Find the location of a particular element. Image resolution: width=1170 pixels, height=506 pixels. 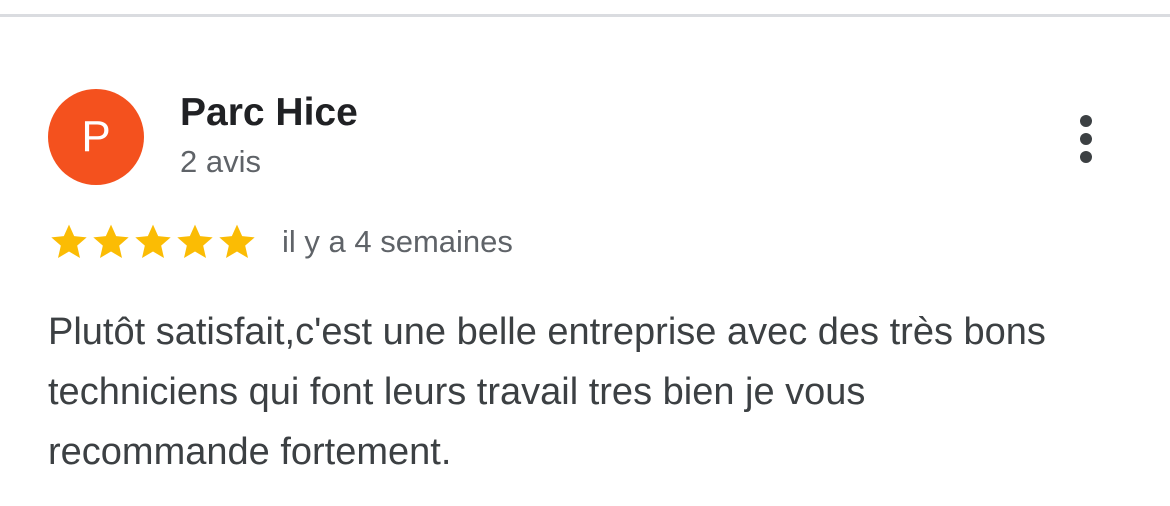

avatar-initial: P is located at coordinates (96, 136).